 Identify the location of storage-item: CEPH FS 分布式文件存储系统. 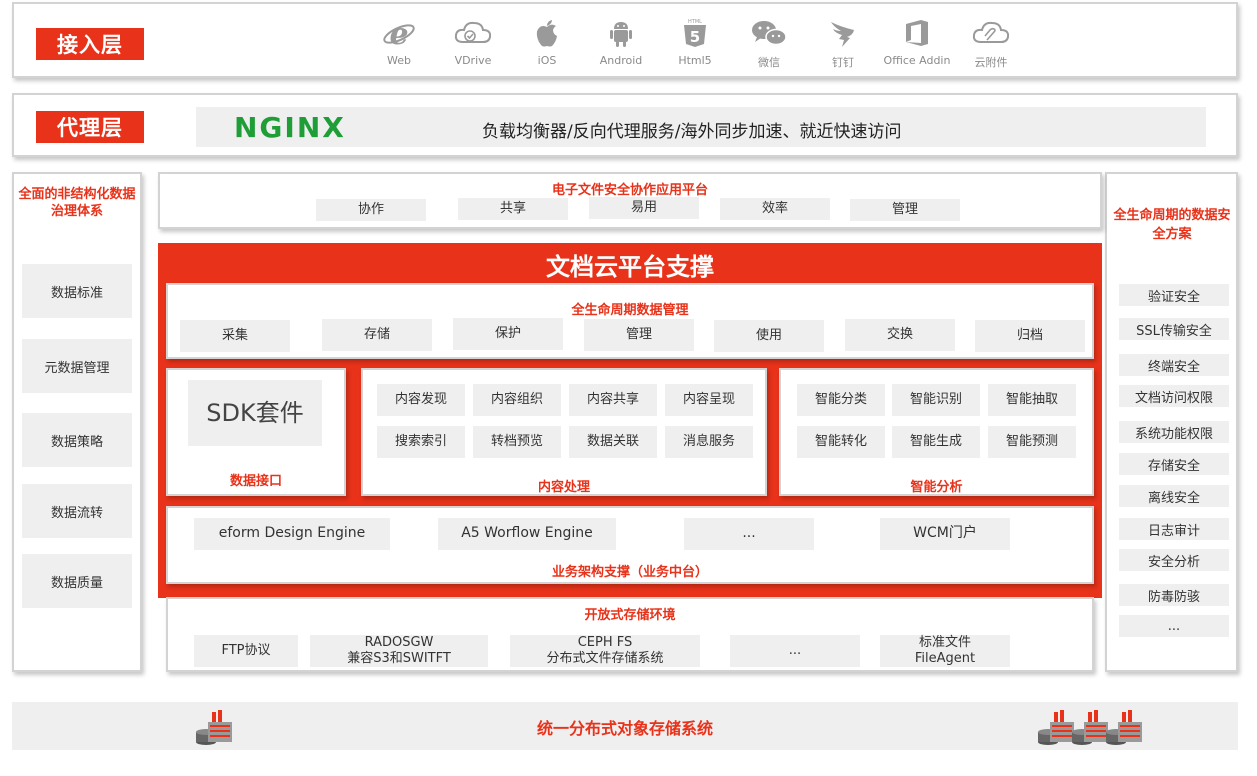
(605, 651).